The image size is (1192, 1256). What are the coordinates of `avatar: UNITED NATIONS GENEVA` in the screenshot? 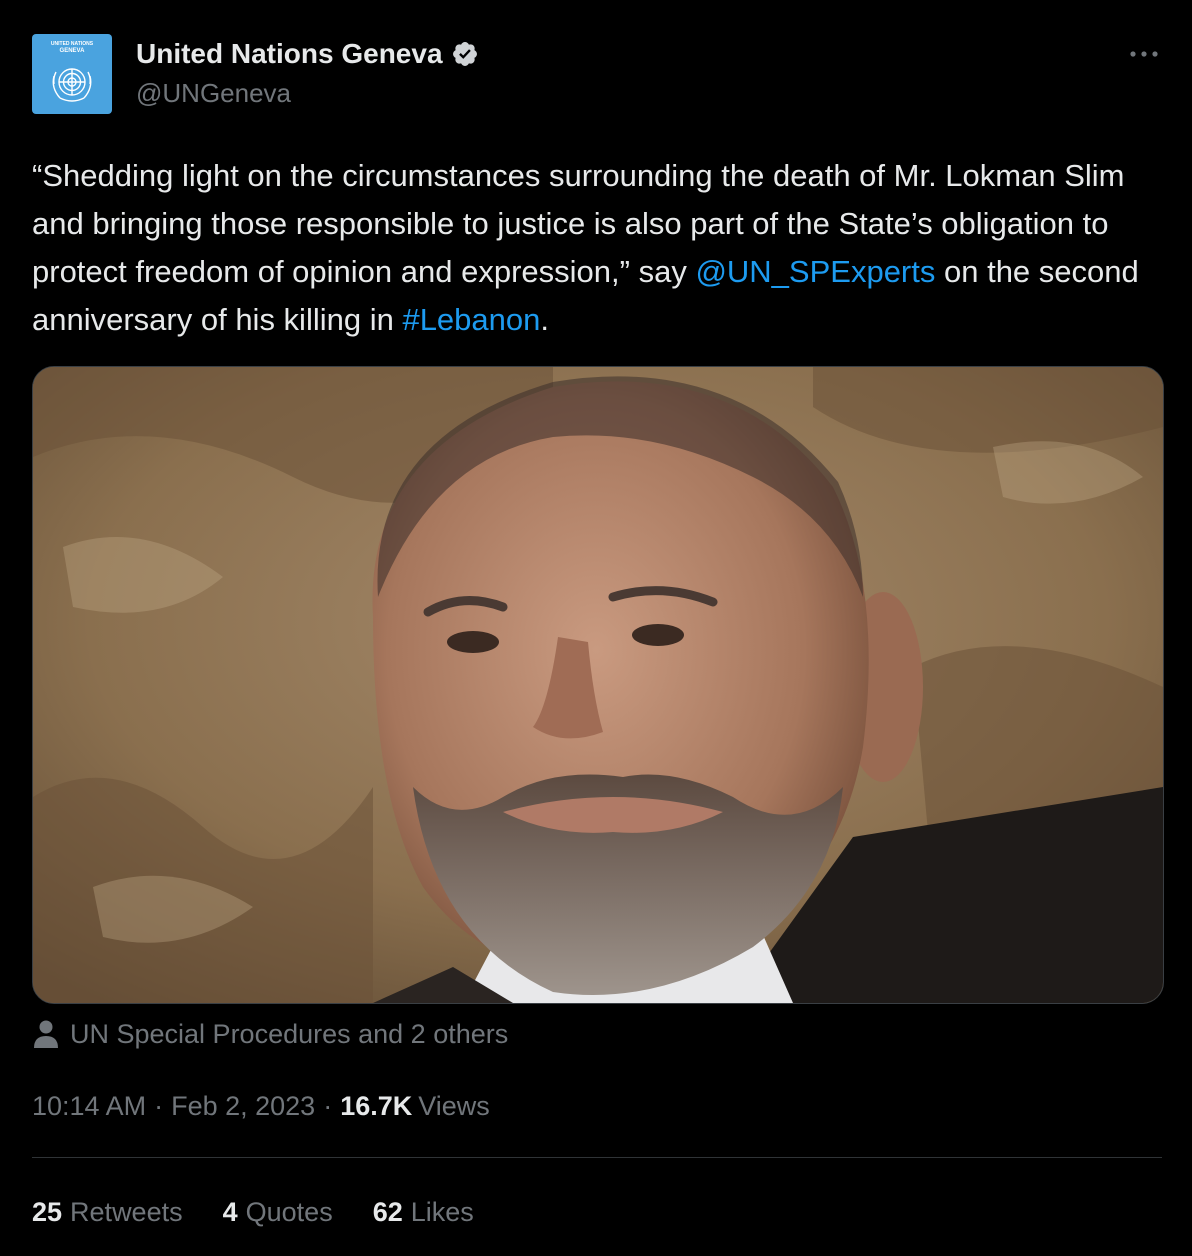 It's located at (72, 74).